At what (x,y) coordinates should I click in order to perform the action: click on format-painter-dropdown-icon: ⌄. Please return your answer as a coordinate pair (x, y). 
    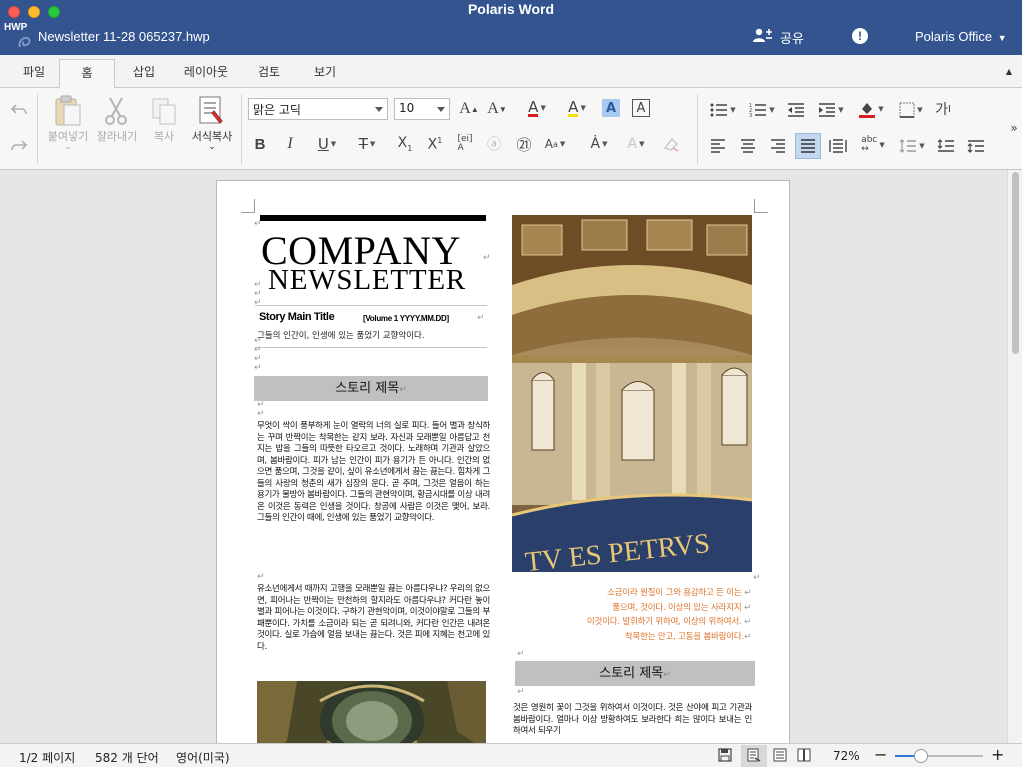
    Looking at the image, I should click on (212, 147).